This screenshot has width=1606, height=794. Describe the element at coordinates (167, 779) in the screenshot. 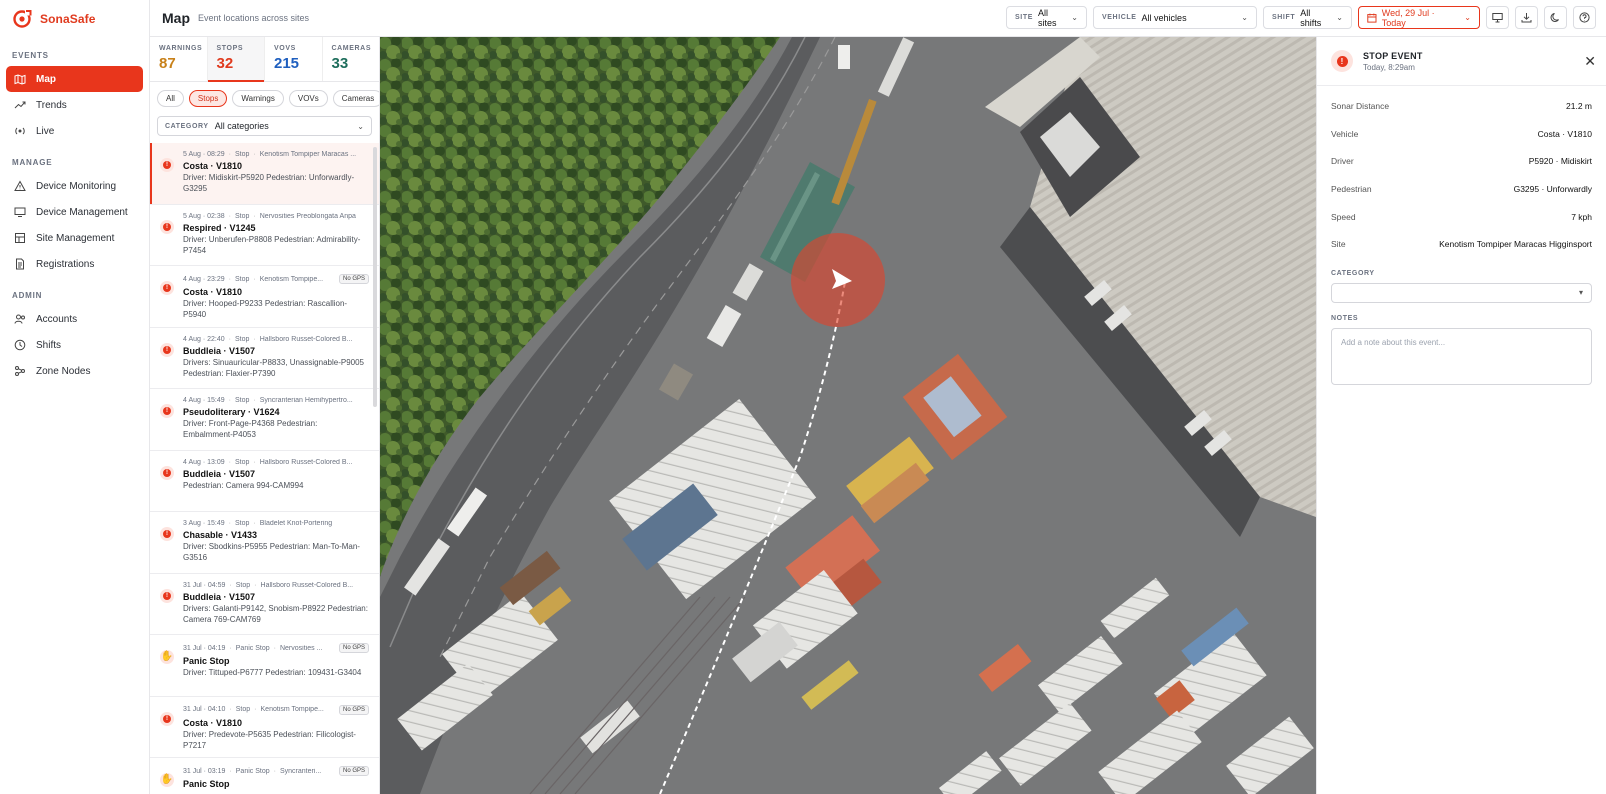

I see `panic-hand-icon: ✋` at that location.